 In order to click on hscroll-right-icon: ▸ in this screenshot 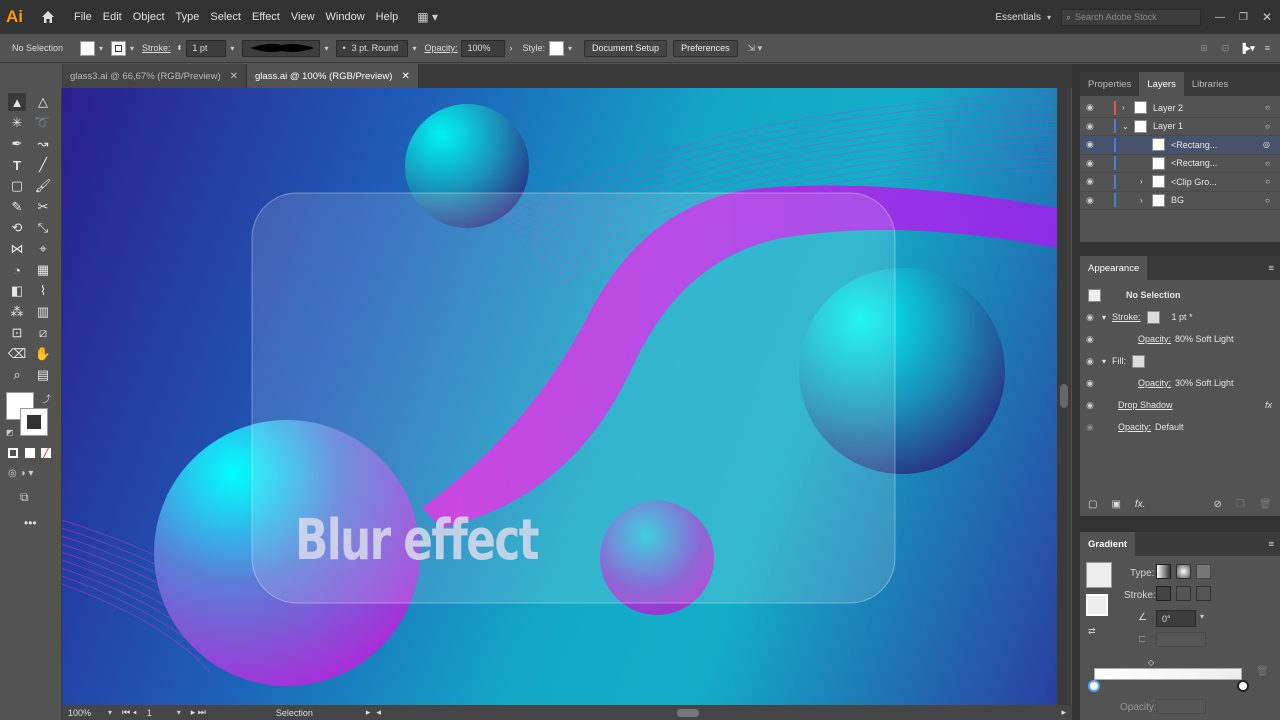, I will do `click(1063, 712)`.